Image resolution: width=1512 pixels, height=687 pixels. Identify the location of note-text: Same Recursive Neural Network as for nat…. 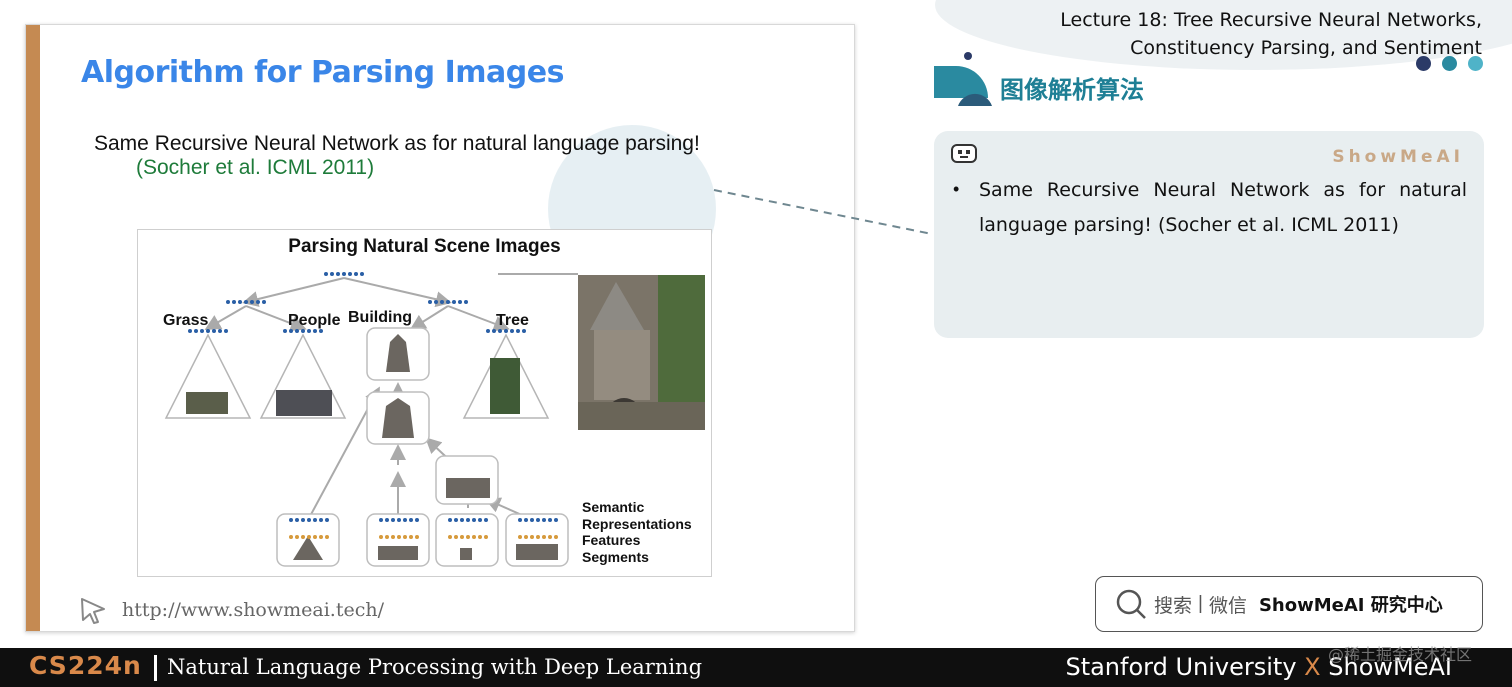
(1223, 207).